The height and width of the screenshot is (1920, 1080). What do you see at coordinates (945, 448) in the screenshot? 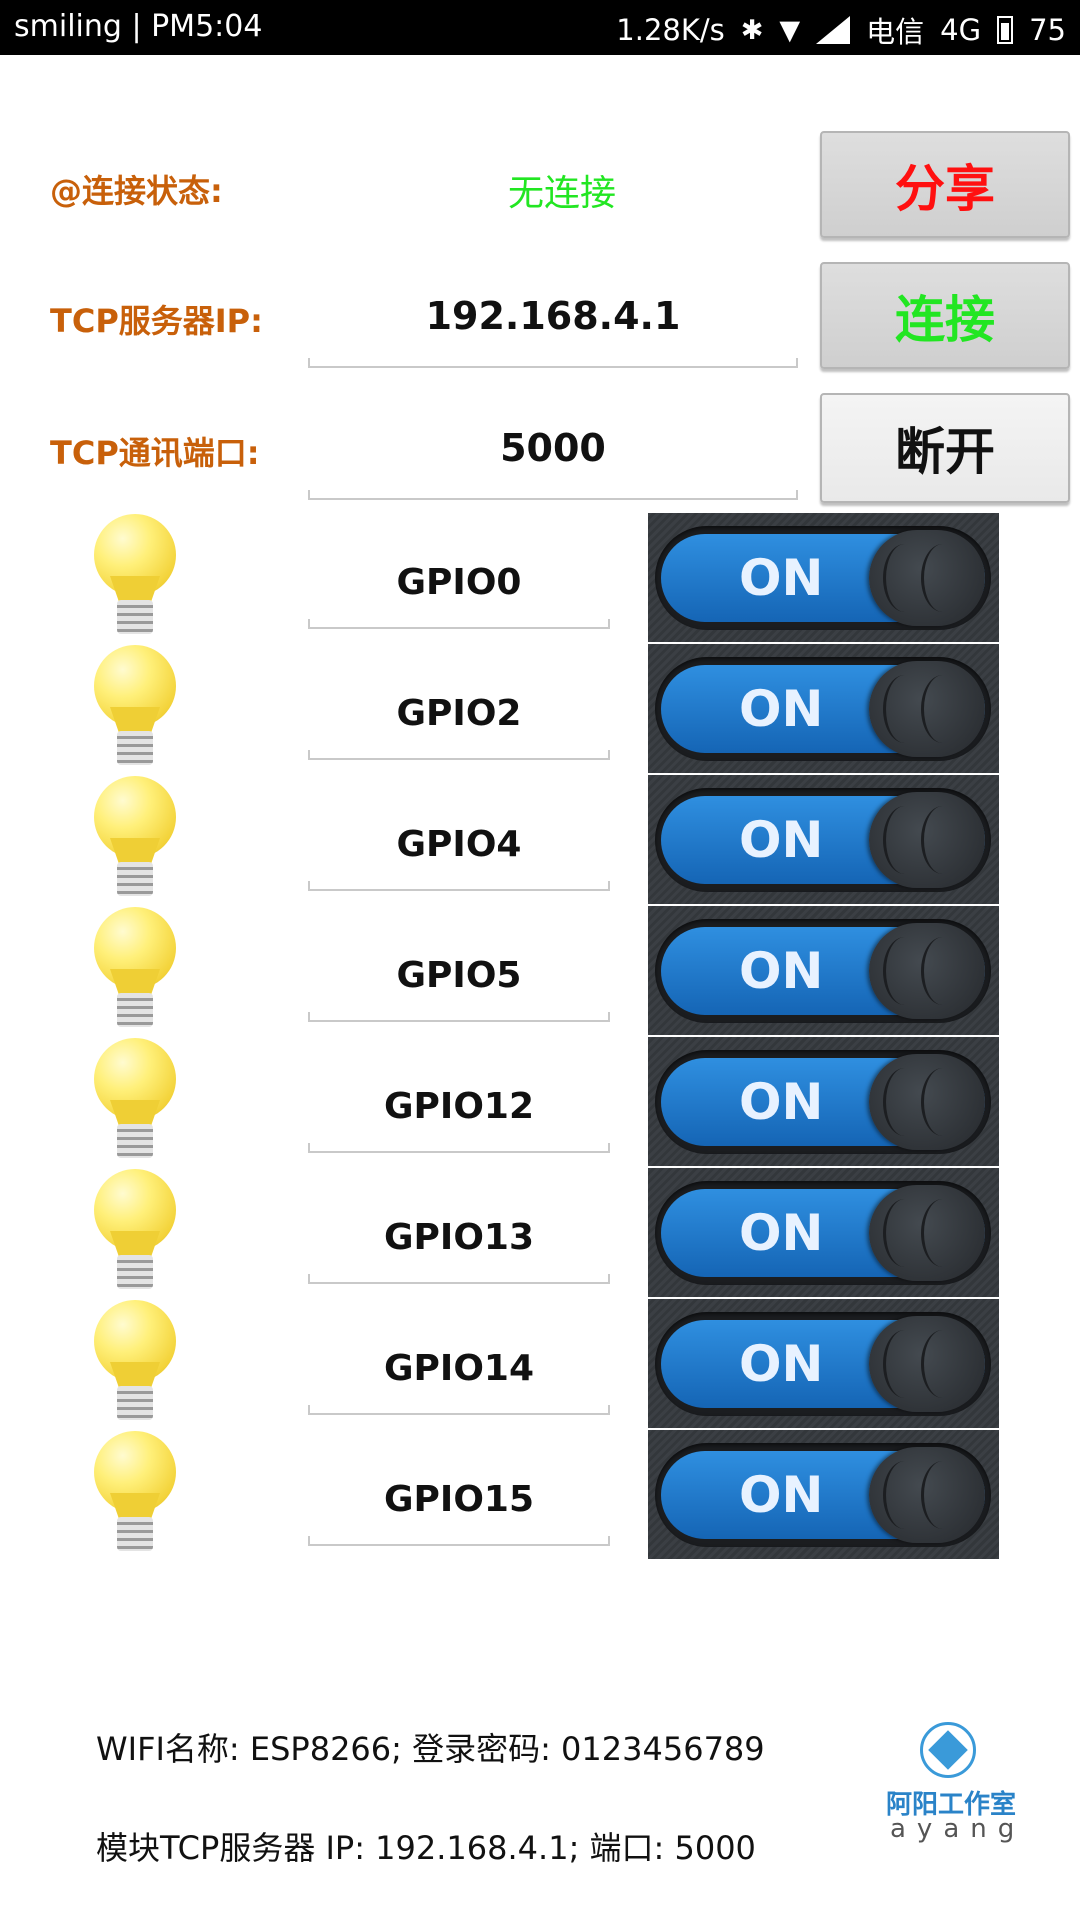
I see `disconnect-button: 断开` at bounding box center [945, 448].